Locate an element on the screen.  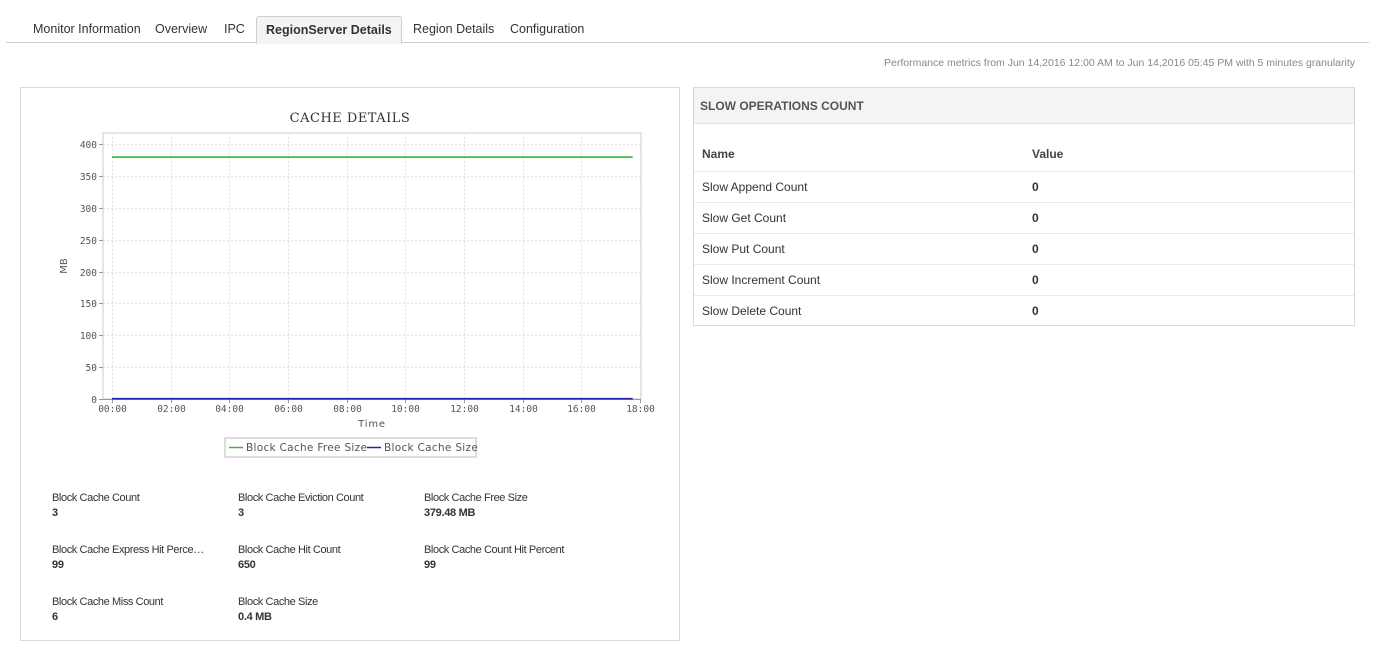
x-tick-label: 18:00 is located at coordinates (640, 409).